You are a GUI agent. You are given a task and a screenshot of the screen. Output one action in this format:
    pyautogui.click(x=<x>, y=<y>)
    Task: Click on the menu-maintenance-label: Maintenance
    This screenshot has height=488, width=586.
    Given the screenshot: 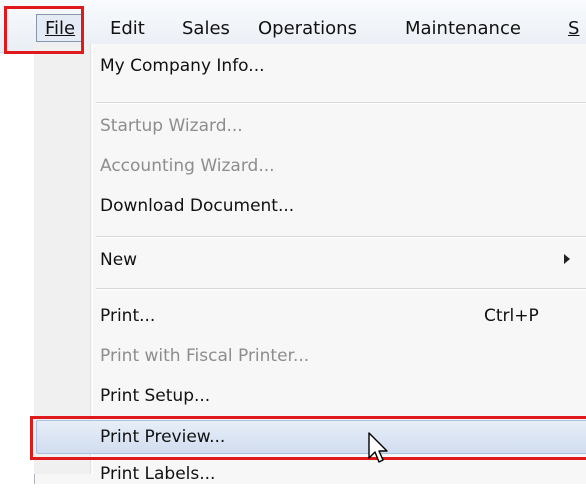 What is the action you would take?
    pyautogui.click(x=463, y=28)
    